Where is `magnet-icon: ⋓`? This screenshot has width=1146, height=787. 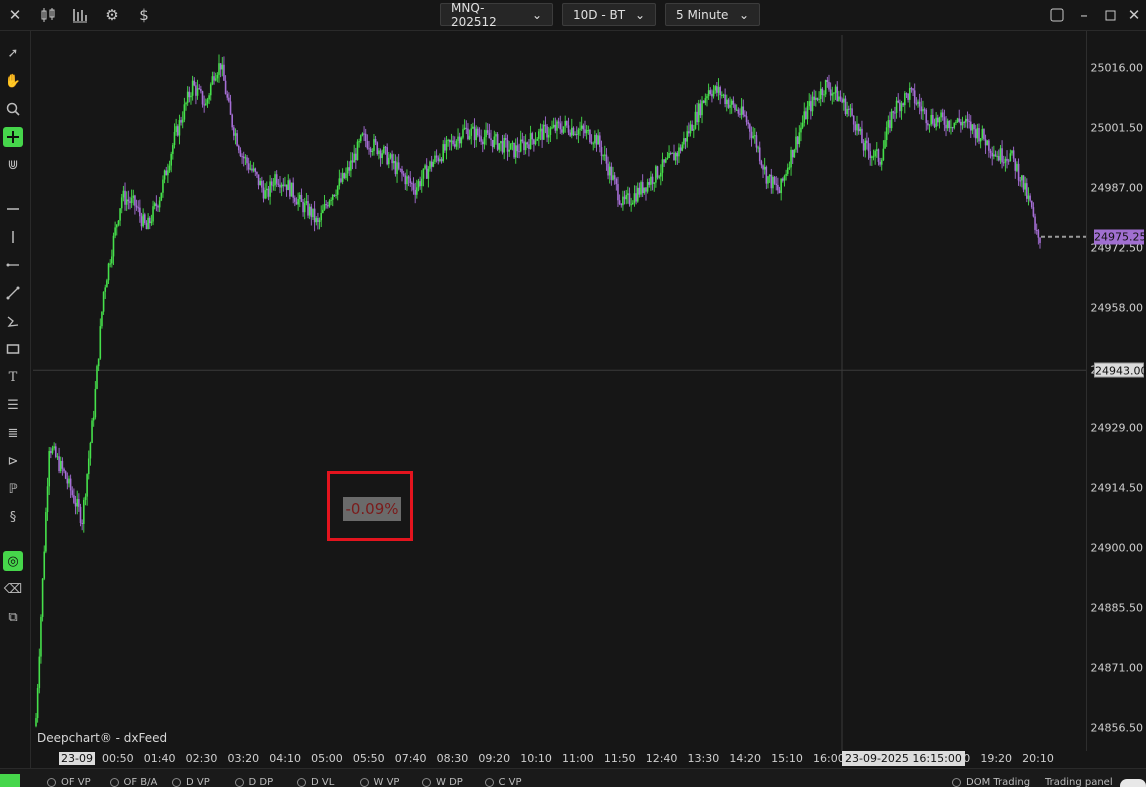 magnet-icon: ⋓ is located at coordinates (13, 165).